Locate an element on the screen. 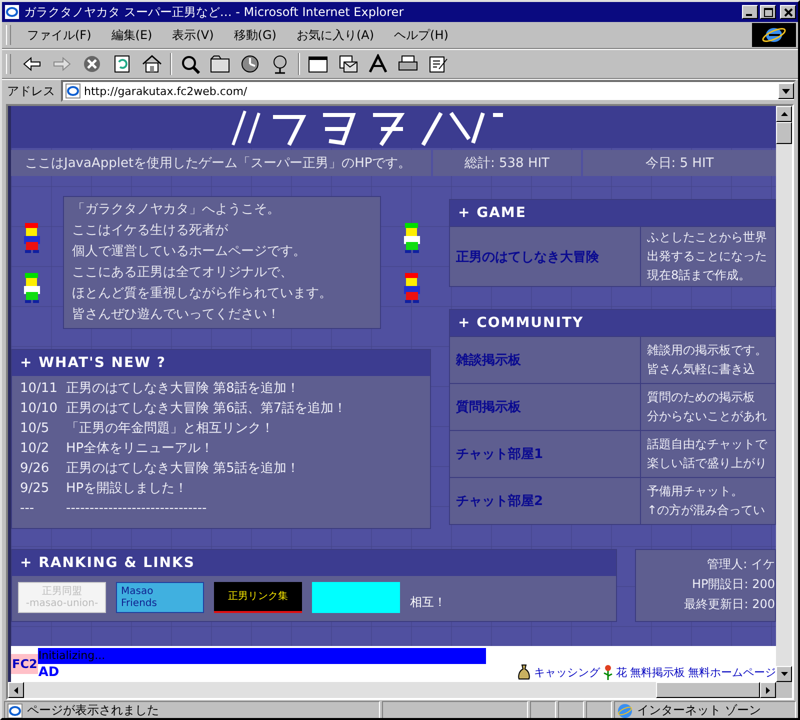 Image resolution: width=800 pixels, height=720 pixels. ad-logo: FC2 is located at coordinates (24, 664).